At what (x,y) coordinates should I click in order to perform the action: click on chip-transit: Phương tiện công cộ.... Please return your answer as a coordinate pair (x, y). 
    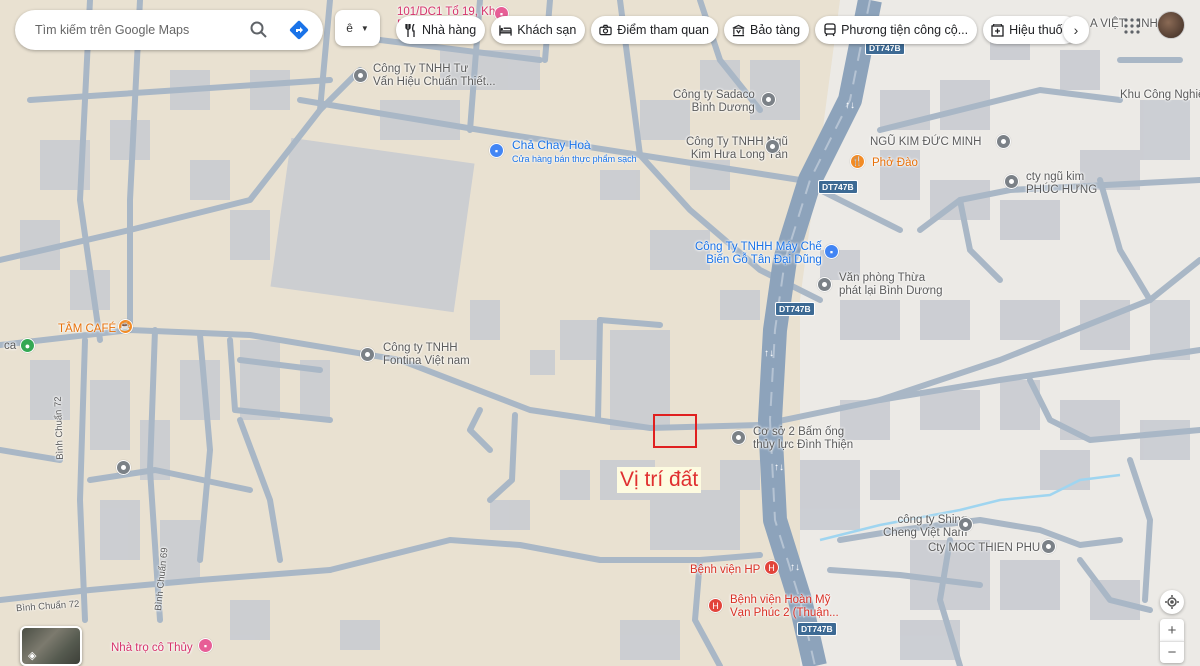
    Looking at the image, I should click on (896, 30).